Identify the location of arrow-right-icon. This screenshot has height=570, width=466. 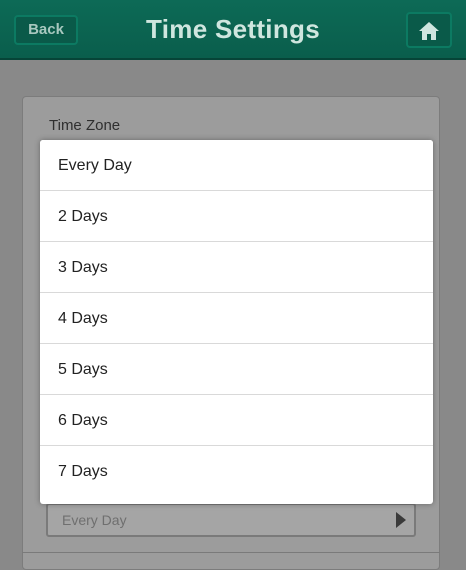
(401, 520).